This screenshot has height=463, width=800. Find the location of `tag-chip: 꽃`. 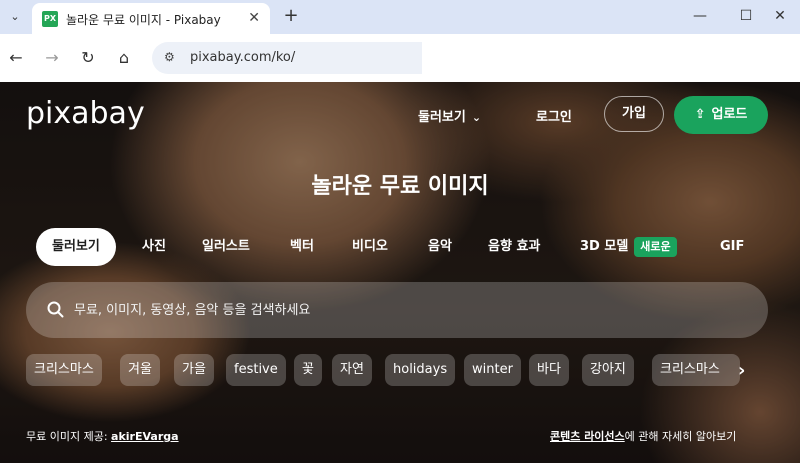

tag-chip: 꽃 is located at coordinates (308, 370).